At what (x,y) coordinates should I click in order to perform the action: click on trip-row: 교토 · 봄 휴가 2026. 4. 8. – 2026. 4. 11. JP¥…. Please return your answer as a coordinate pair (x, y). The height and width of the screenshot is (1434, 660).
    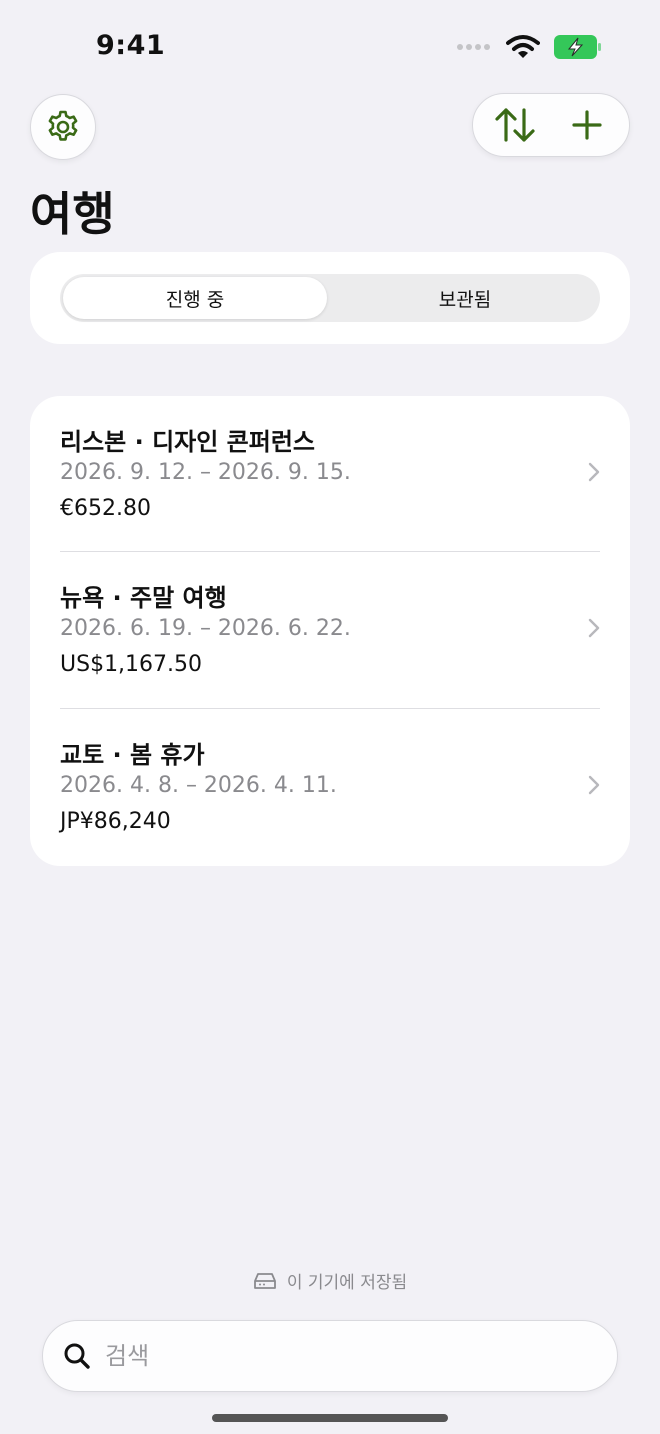
    Looking at the image, I should click on (330, 787).